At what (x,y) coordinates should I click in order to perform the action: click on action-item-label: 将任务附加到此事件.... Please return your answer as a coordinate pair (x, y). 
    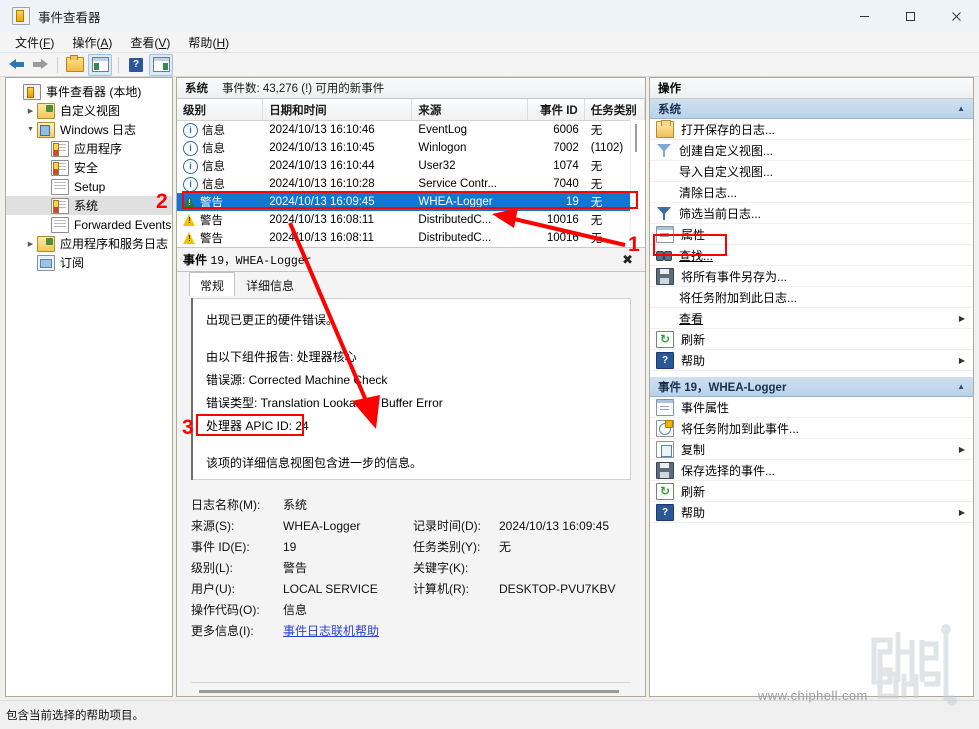
    Looking at the image, I should click on (740, 428).